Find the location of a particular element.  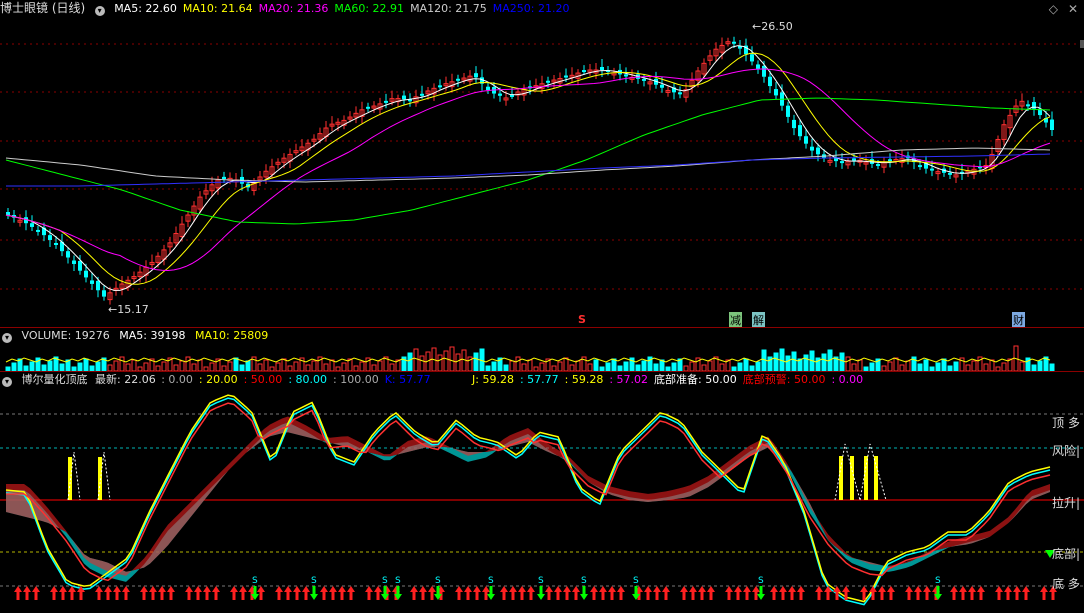

volume-ma5: MA5: 39198 is located at coordinates (152, 335).